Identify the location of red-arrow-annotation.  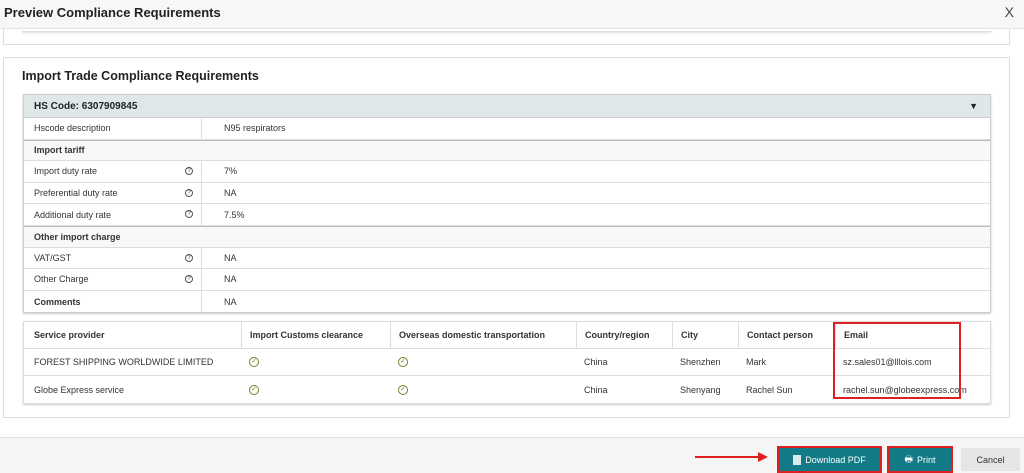
(731, 457).